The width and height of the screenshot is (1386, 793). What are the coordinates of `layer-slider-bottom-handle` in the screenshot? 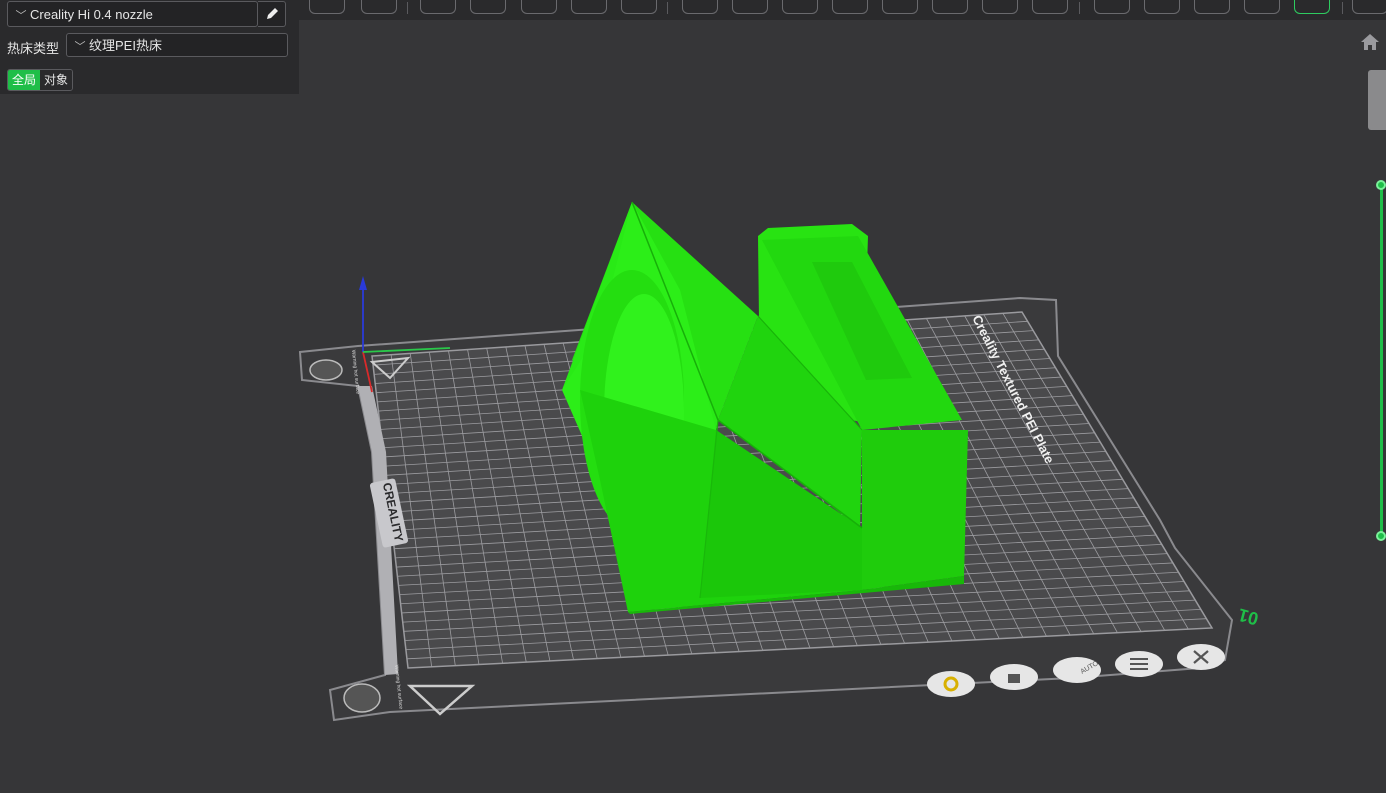 It's located at (1381, 536).